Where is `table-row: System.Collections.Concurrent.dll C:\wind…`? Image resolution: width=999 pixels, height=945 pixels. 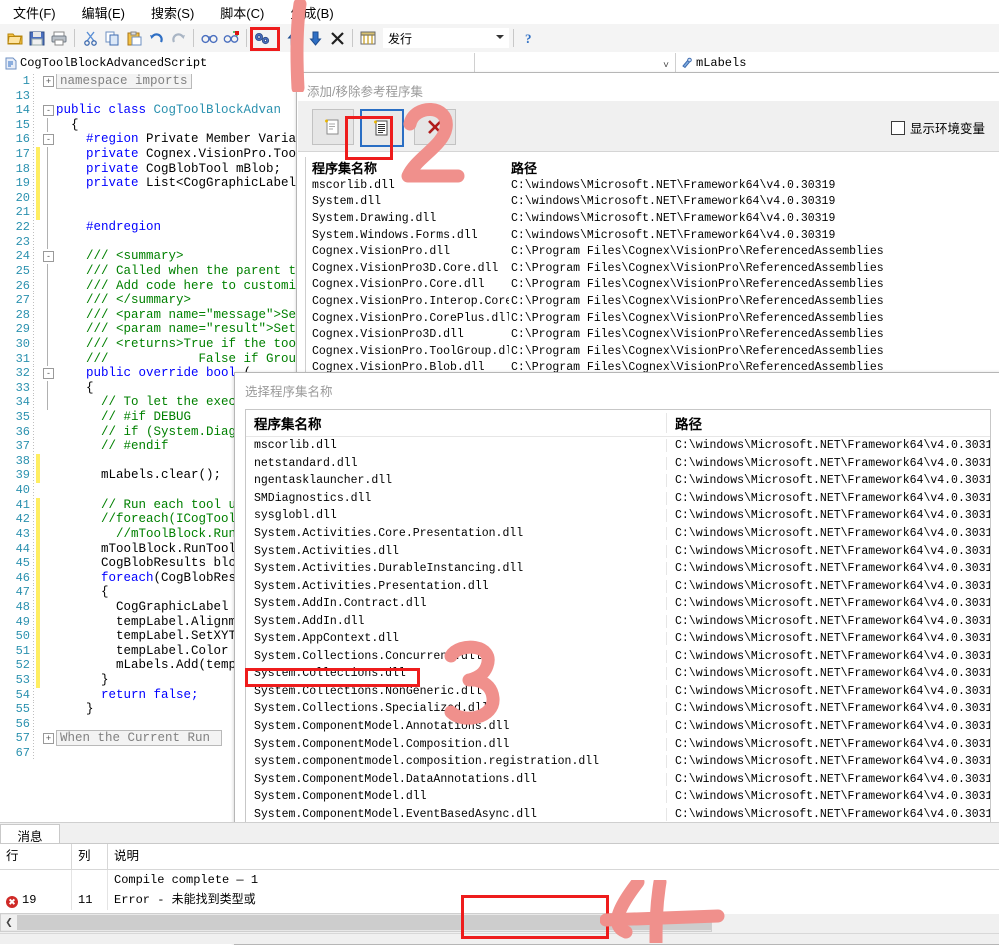
table-row: System.Collections.Concurrent.dll C:\wind… is located at coordinates (618, 657).